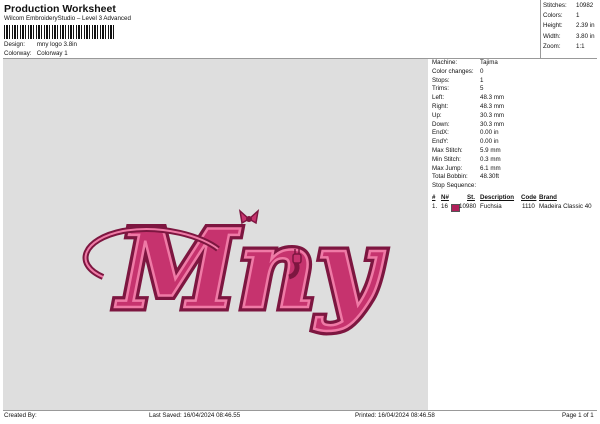 The height and width of the screenshot is (424, 600). What do you see at coordinates (195, 415) in the screenshot?
I see `footer-last-saved: Last Saved: 16/04/2024 08:46.55` at bounding box center [195, 415].